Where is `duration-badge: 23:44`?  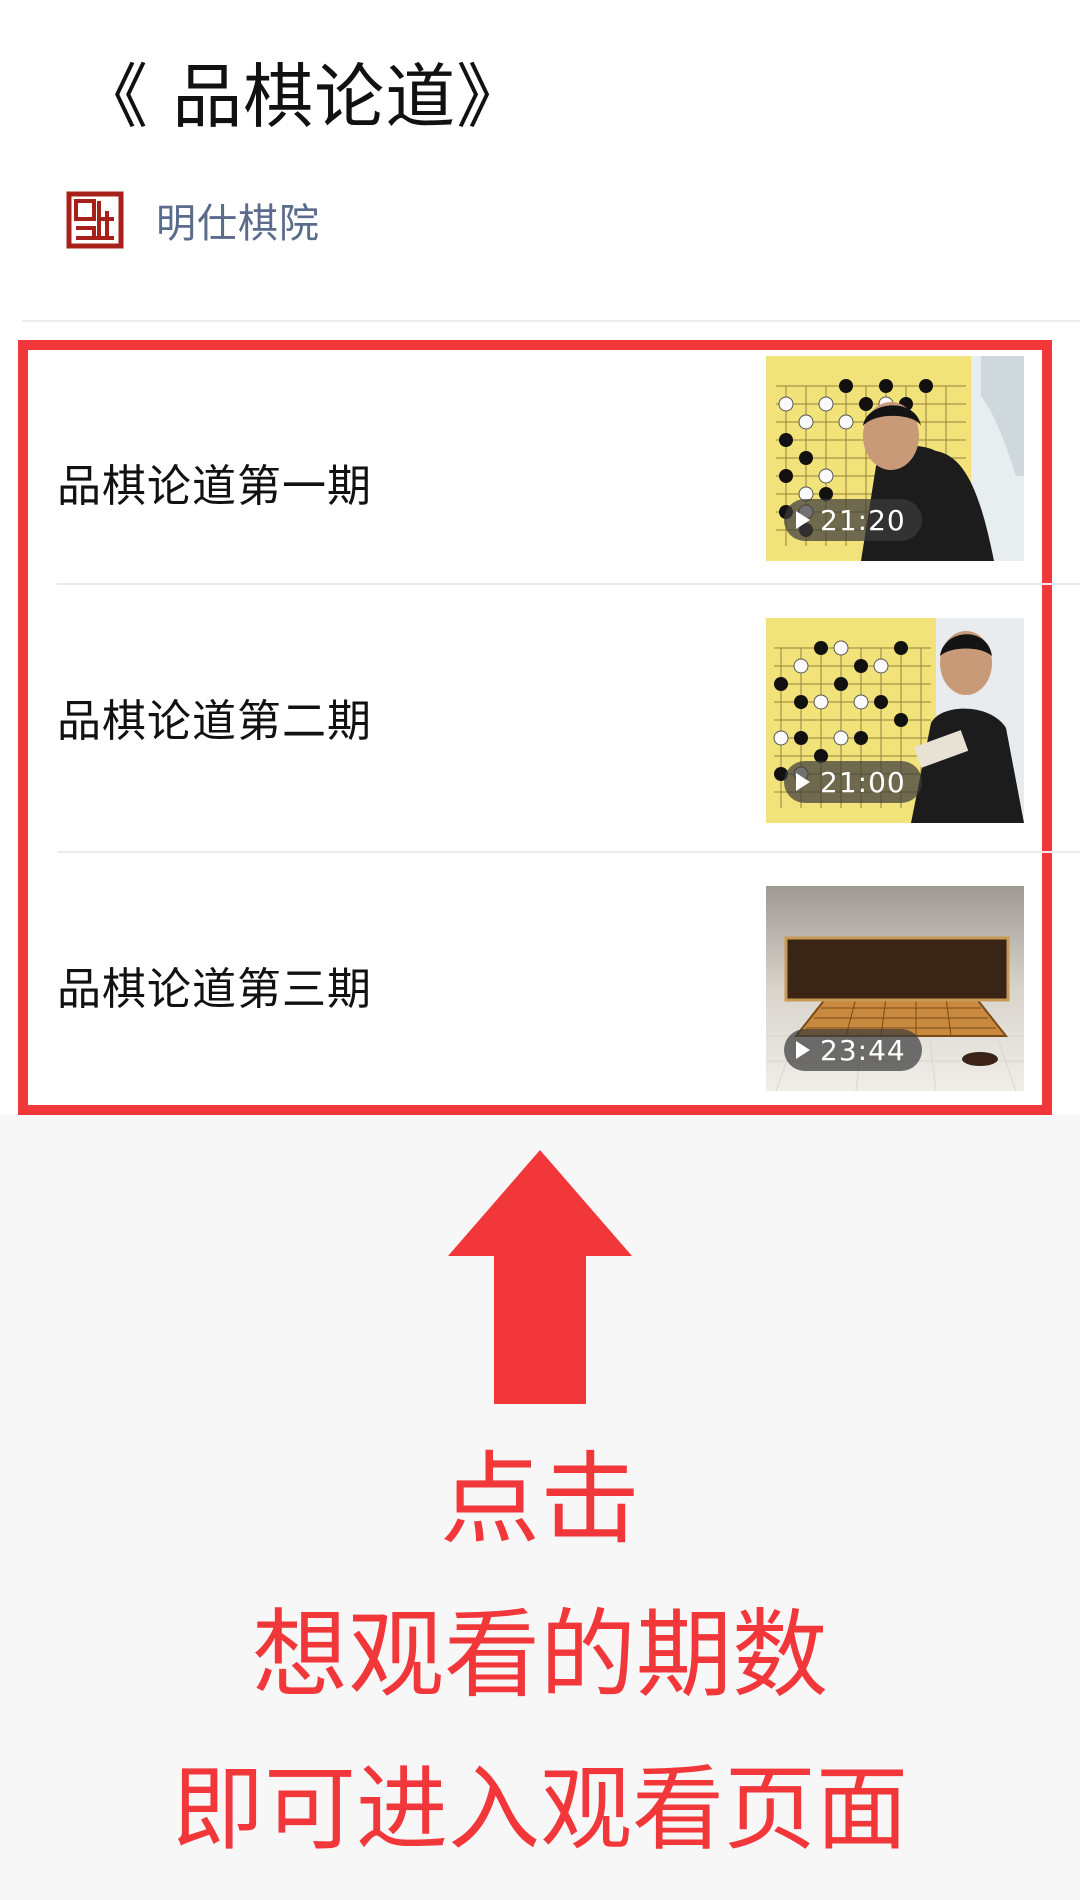 duration-badge: 23:44 is located at coordinates (853, 1050).